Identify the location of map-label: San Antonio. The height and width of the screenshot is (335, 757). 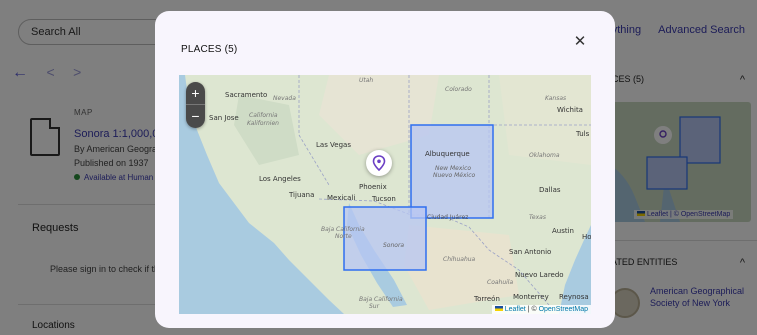
(530, 252).